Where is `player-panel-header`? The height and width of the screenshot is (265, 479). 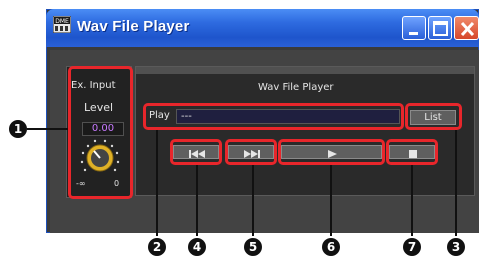
player-panel-header is located at coordinates (305, 70).